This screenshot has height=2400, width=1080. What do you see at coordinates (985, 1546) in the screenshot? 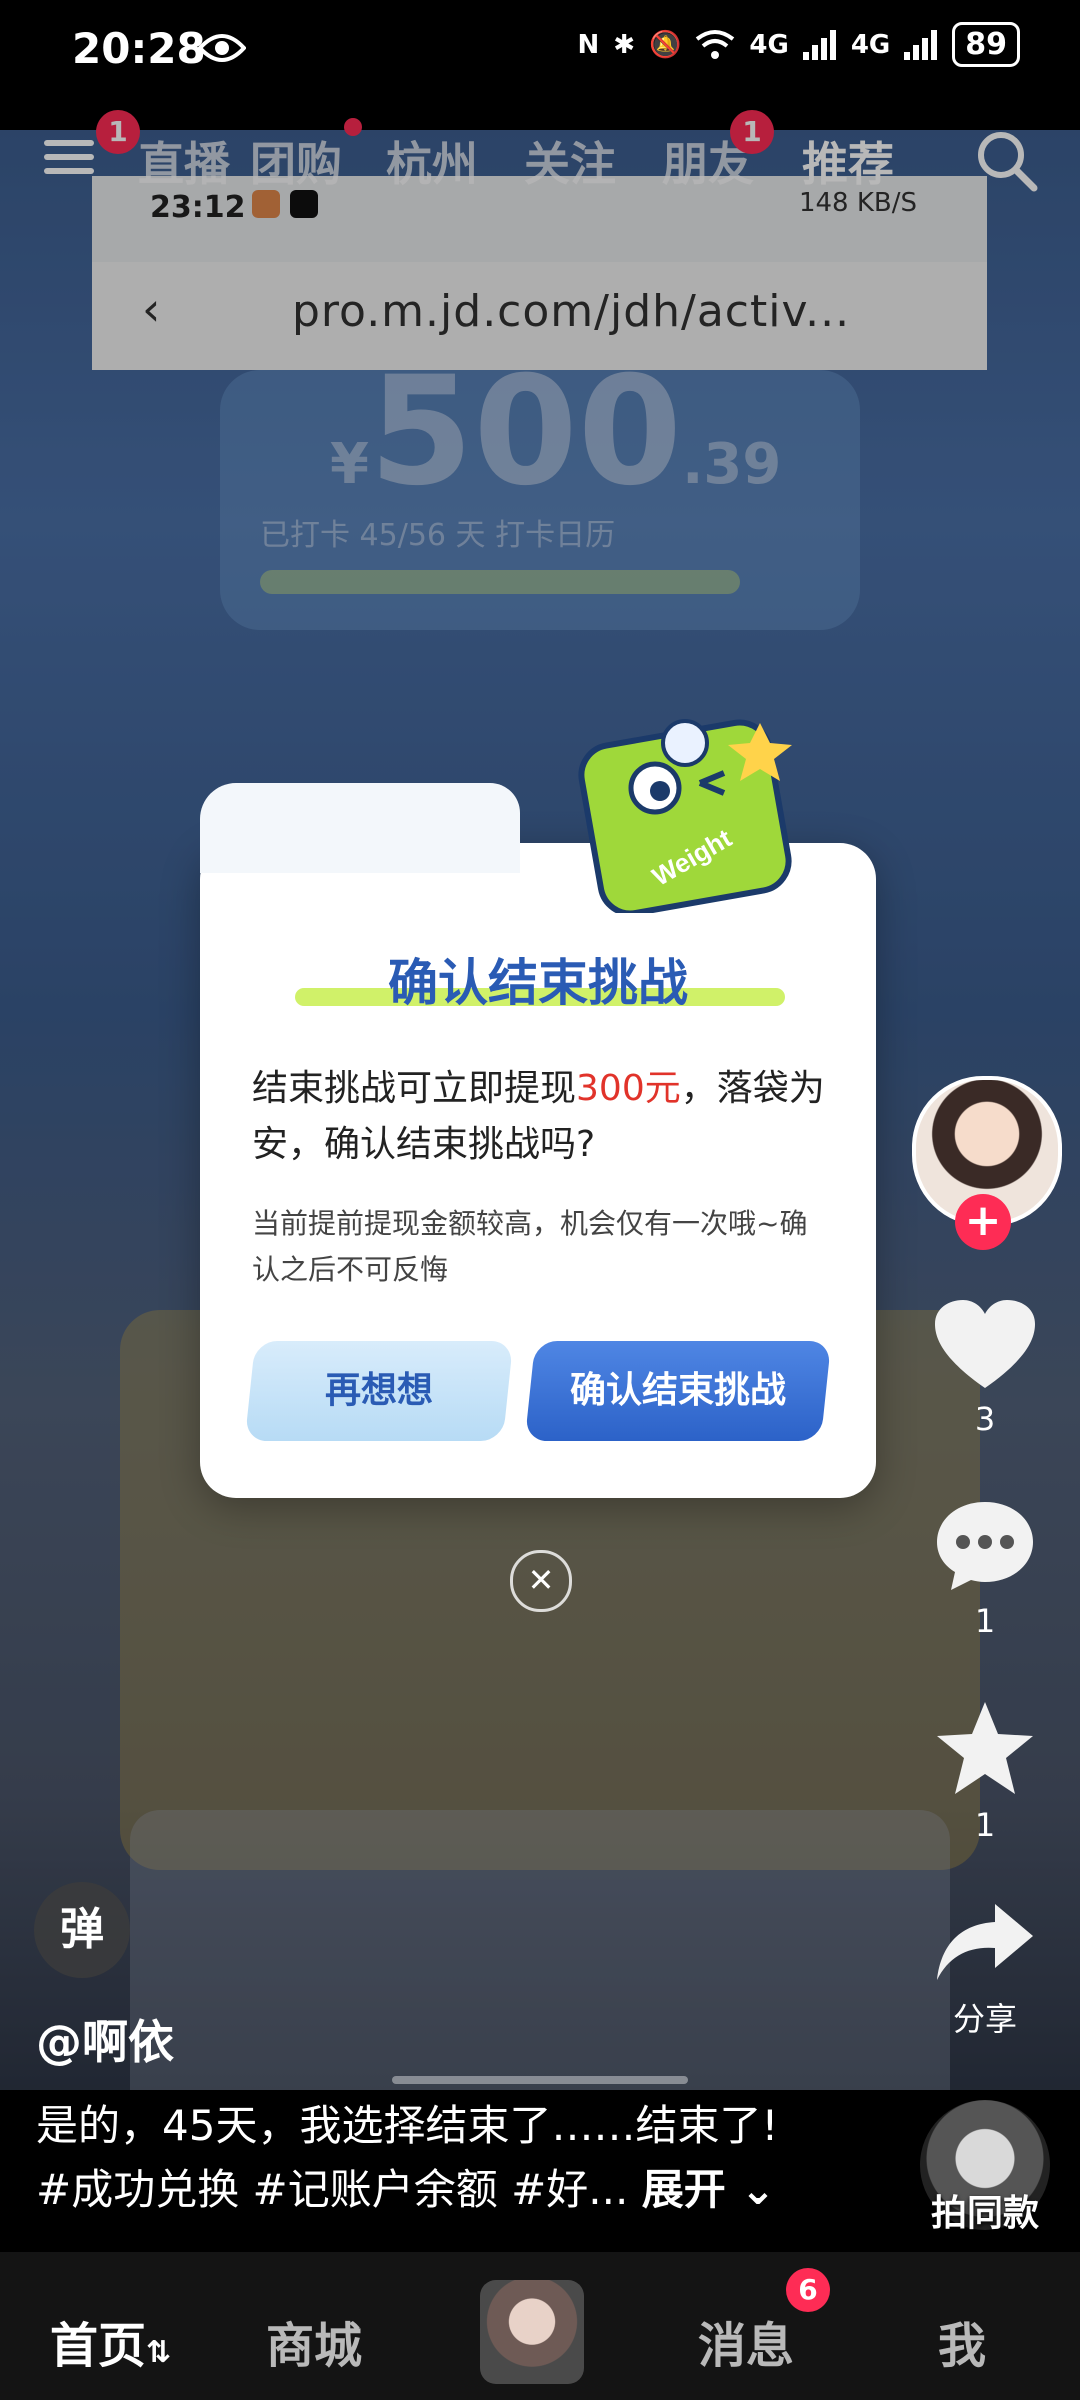
I see `comment-icon` at bounding box center [985, 1546].